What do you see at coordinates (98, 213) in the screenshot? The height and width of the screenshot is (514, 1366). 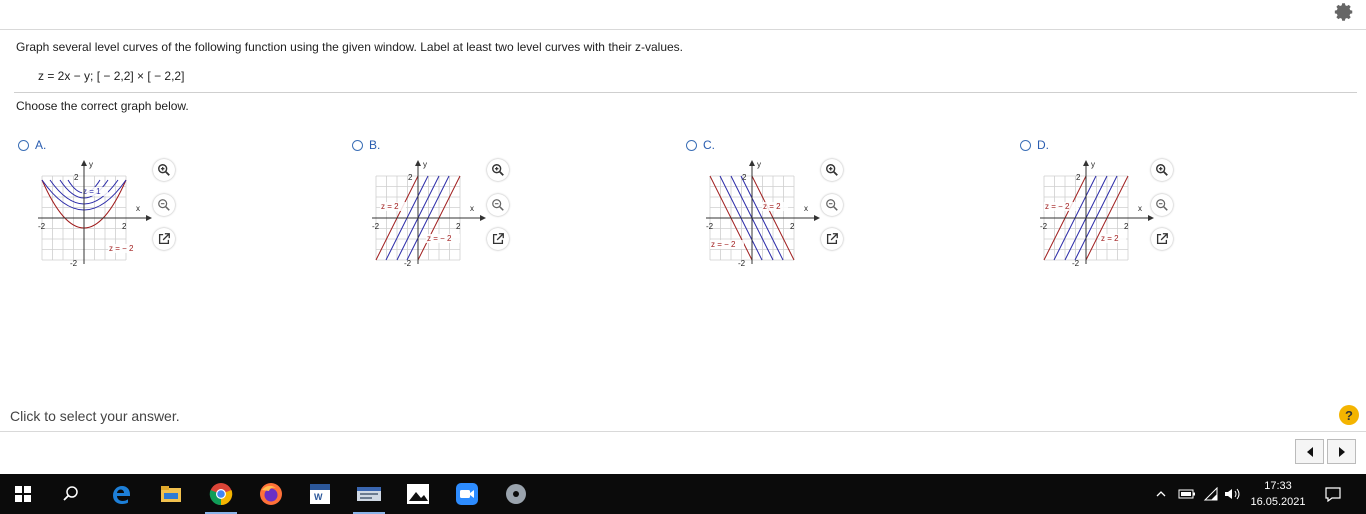 I see `graph-option-a: z = 1 z = − 2 yx2-2-2 2` at bounding box center [98, 213].